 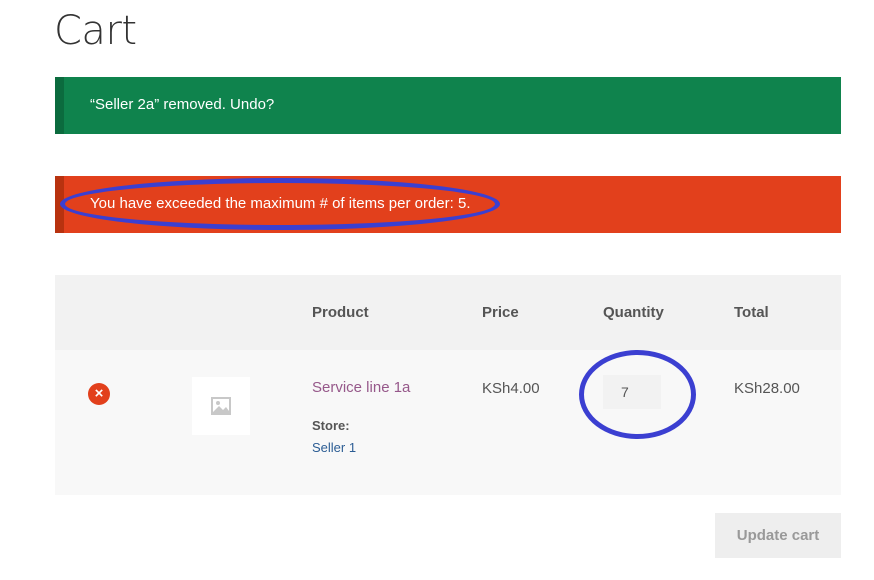 I want to click on line-total: KSh28.00, so click(x=767, y=388).